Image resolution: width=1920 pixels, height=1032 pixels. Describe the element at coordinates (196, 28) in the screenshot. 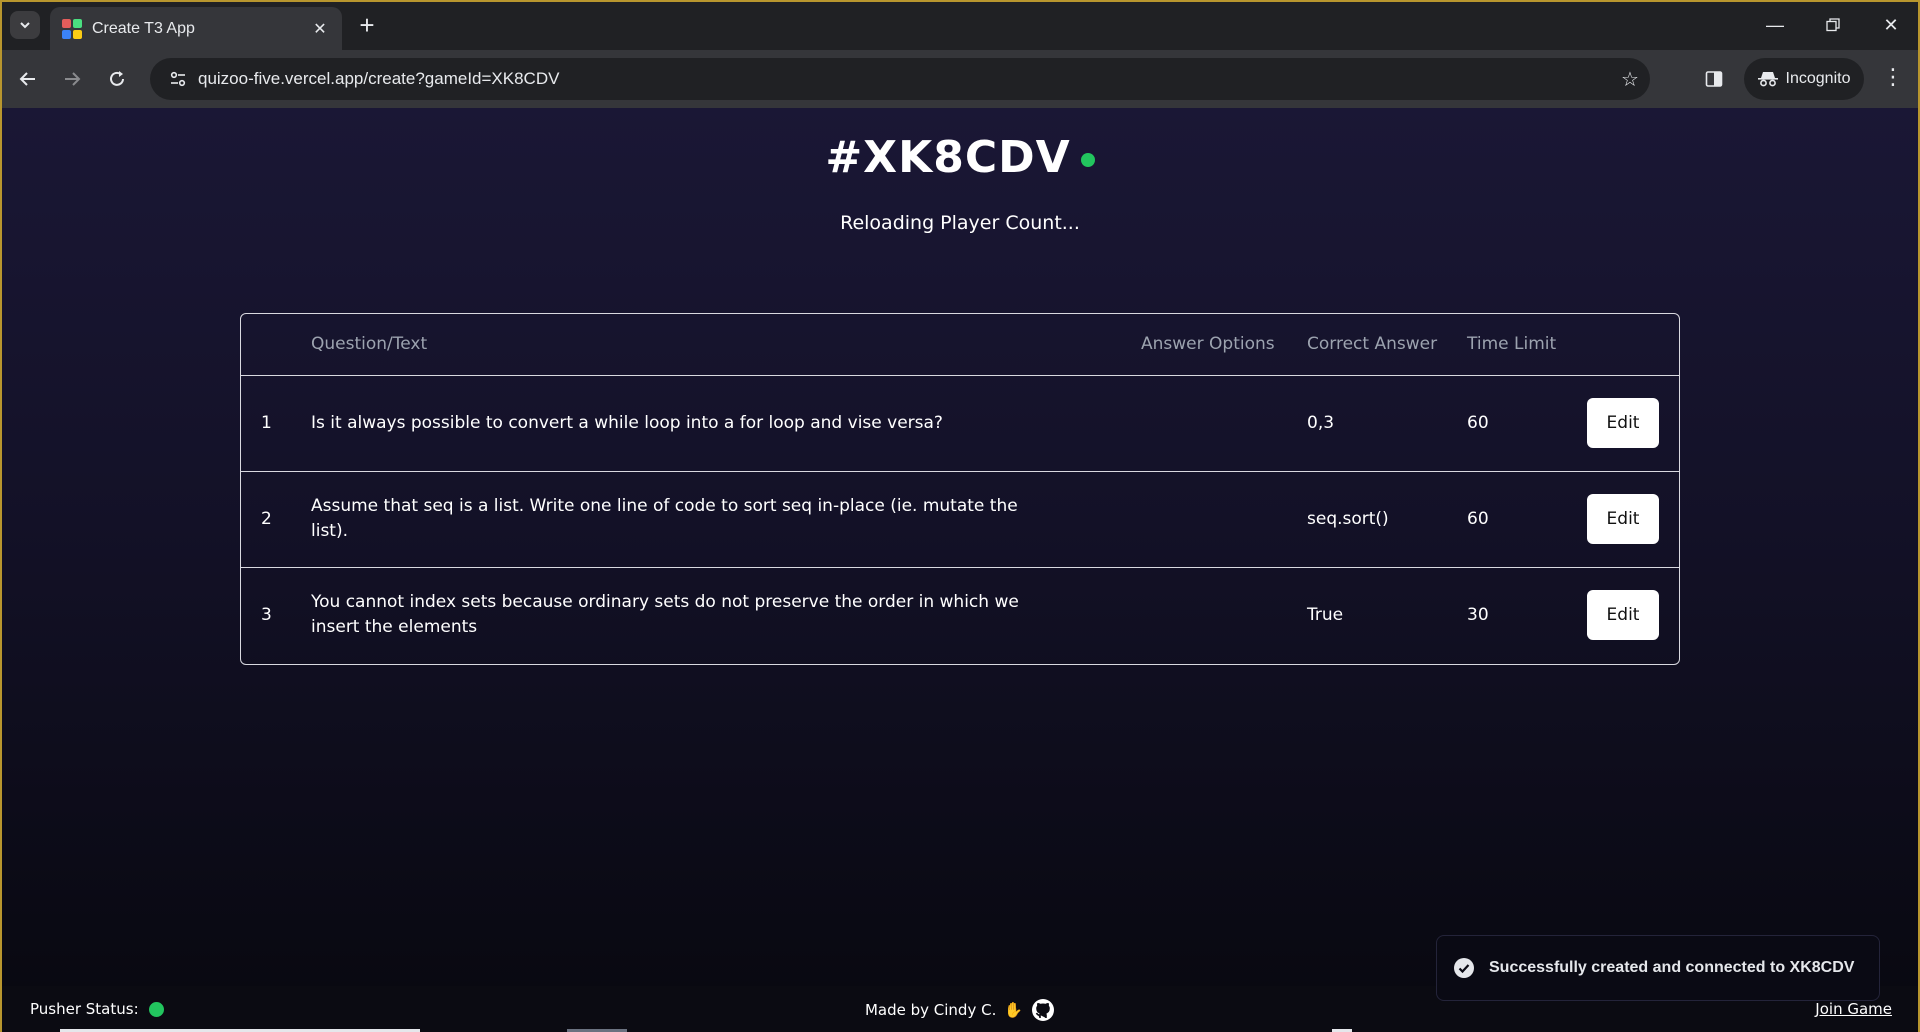

I see `browser-tab: Create T3 App ✕` at that location.